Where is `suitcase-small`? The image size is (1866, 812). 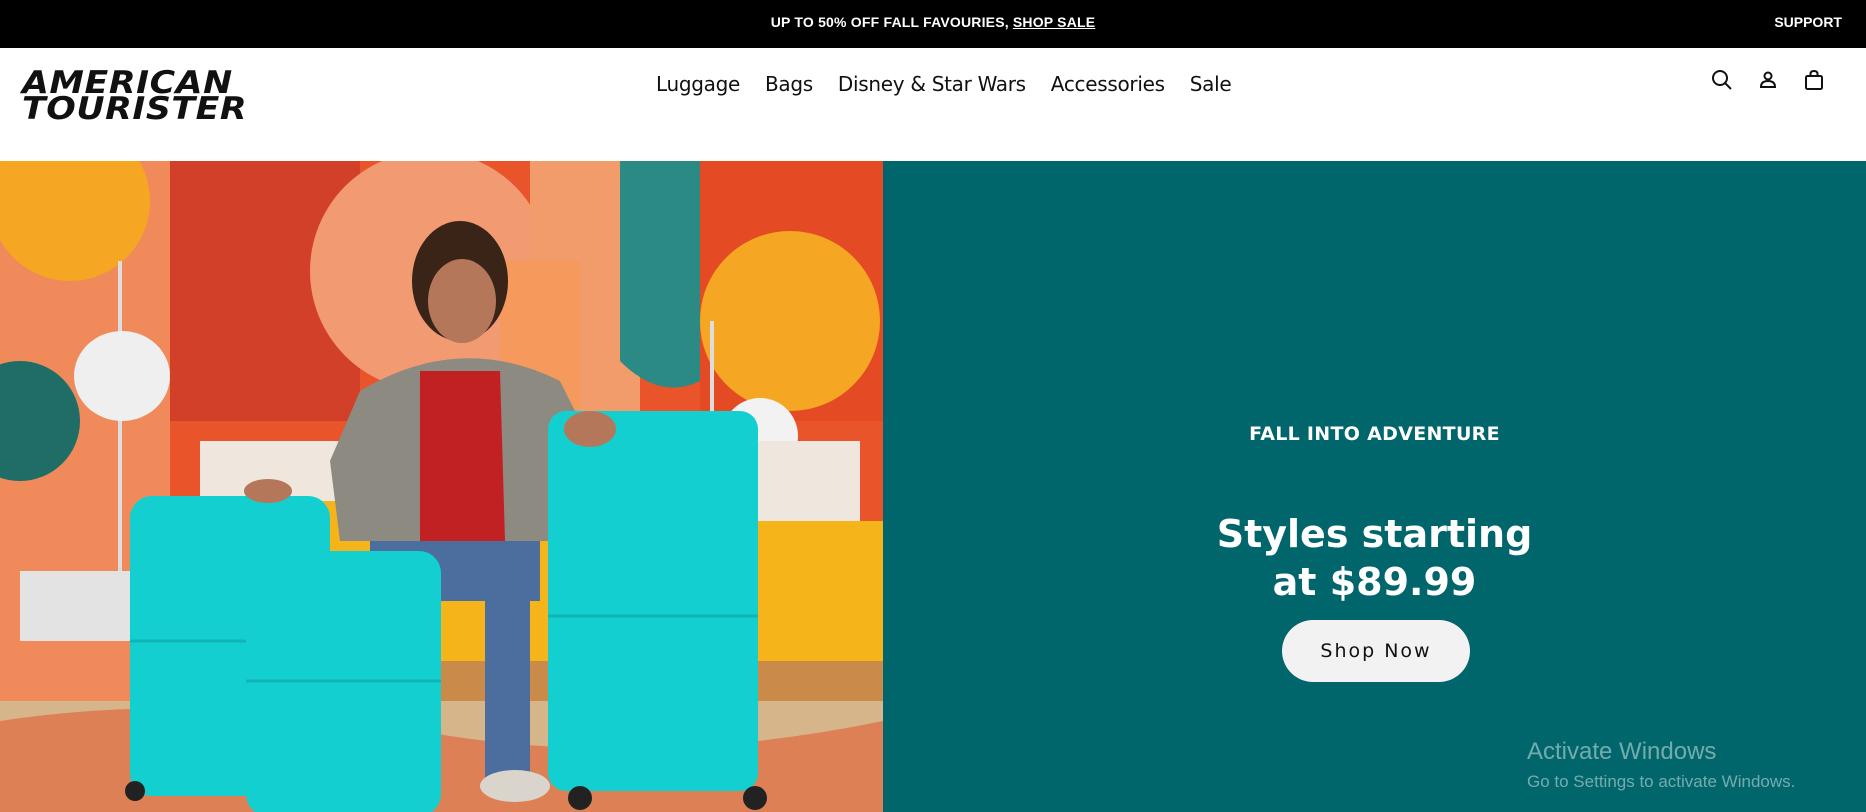
suitcase-small is located at coordinates (343, 681).